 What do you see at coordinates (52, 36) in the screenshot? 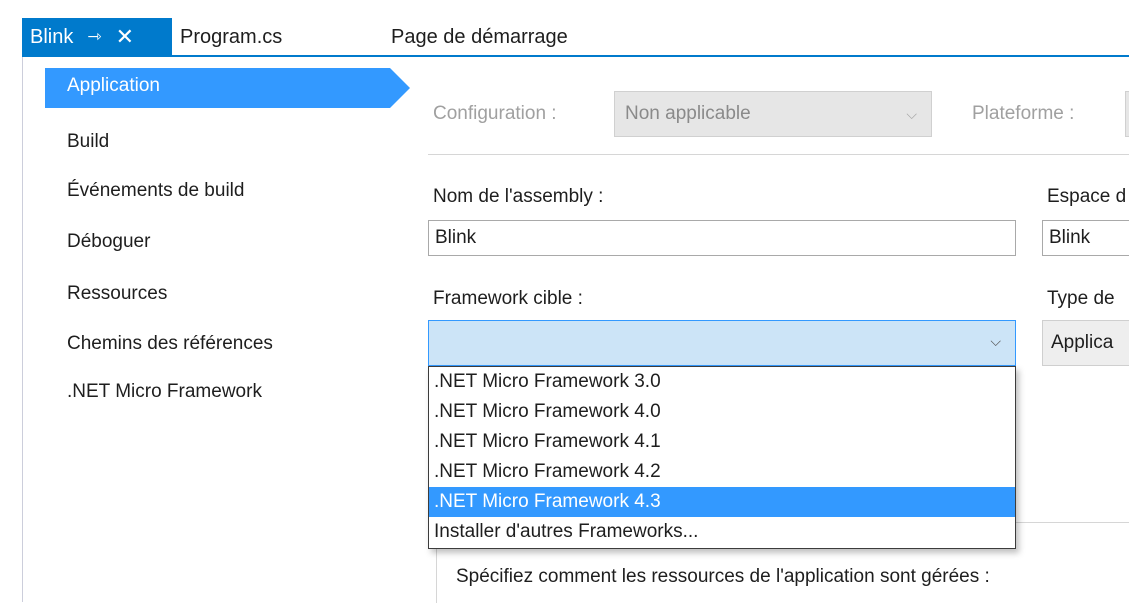
I see `tab-blink-label: Blink` at bounding box center [52, 36].